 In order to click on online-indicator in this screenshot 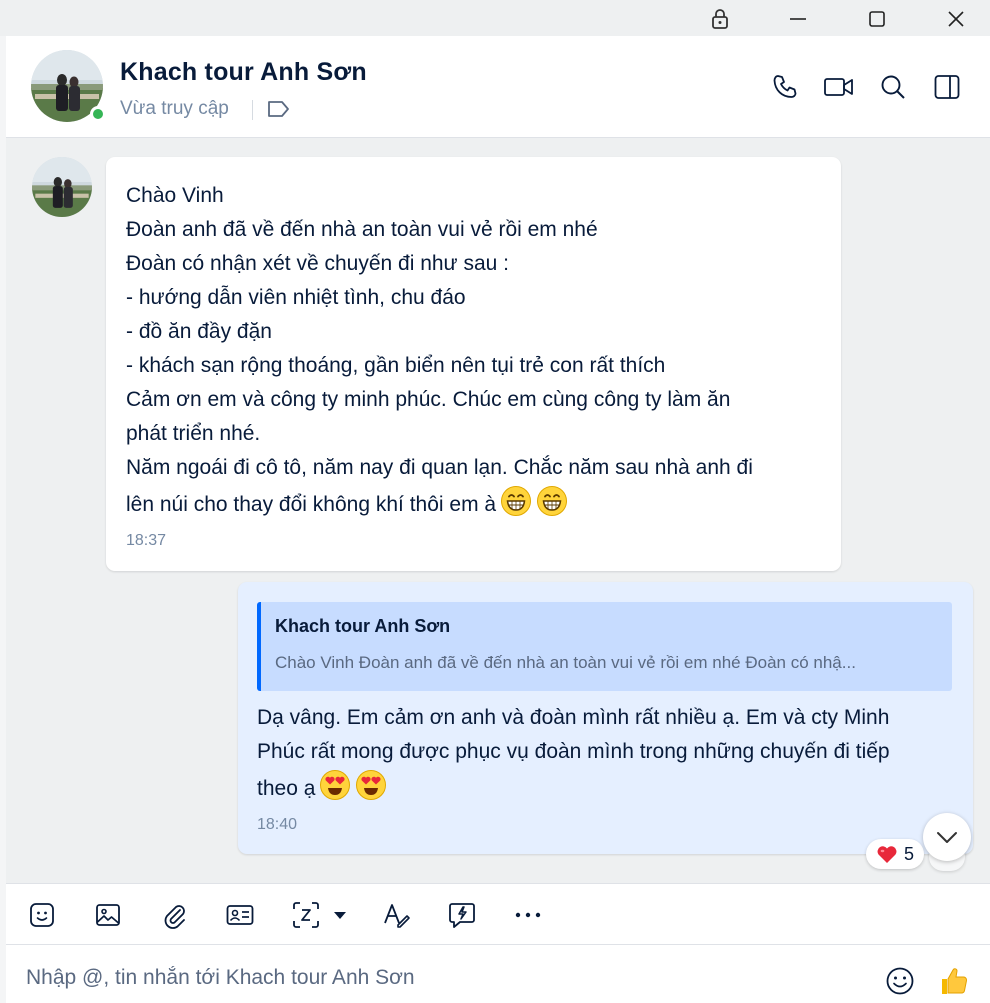, I will do `click(98, 114)`.